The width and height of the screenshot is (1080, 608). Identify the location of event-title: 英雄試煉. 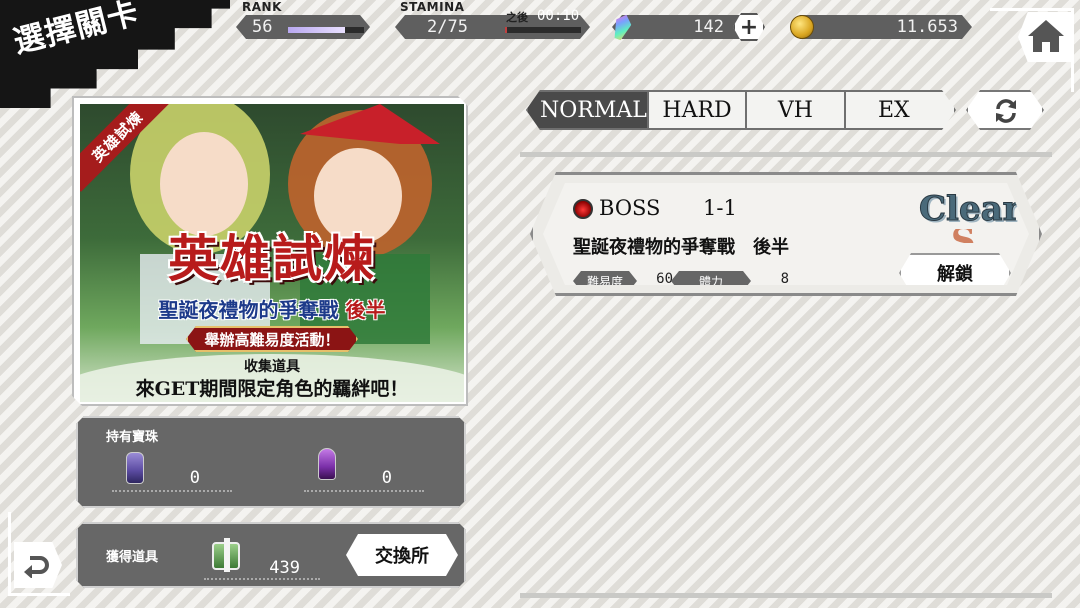
(272, 258).